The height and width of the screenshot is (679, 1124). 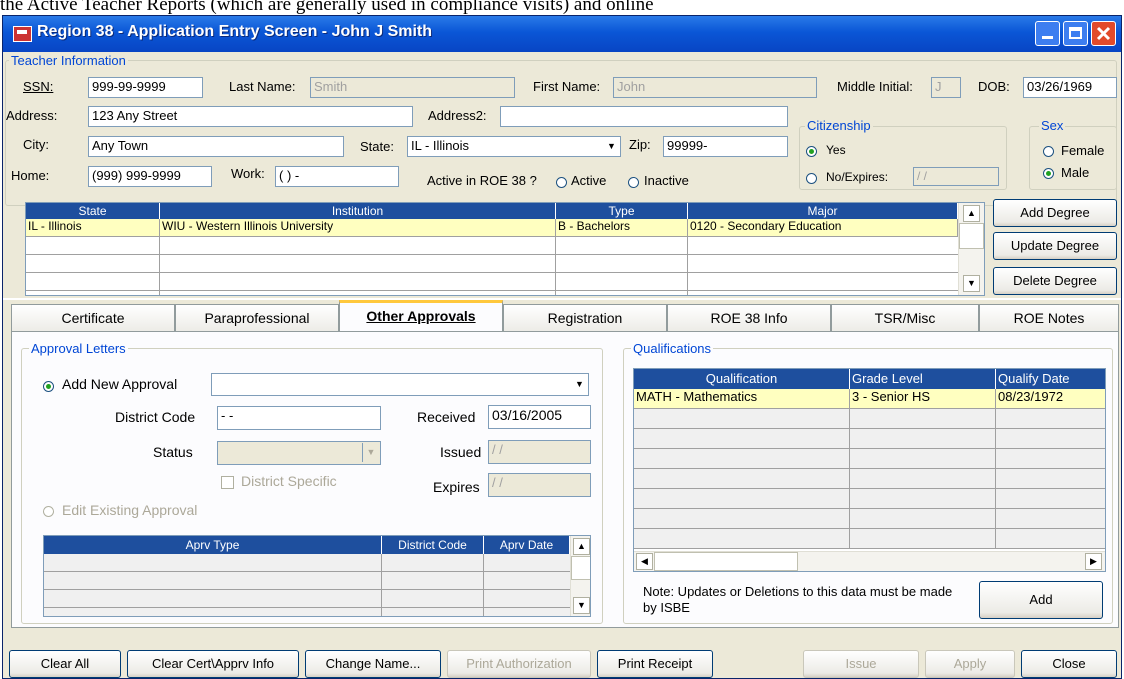 I want to click on degrees-header-institution: Institution, so click(x=358, y=211).